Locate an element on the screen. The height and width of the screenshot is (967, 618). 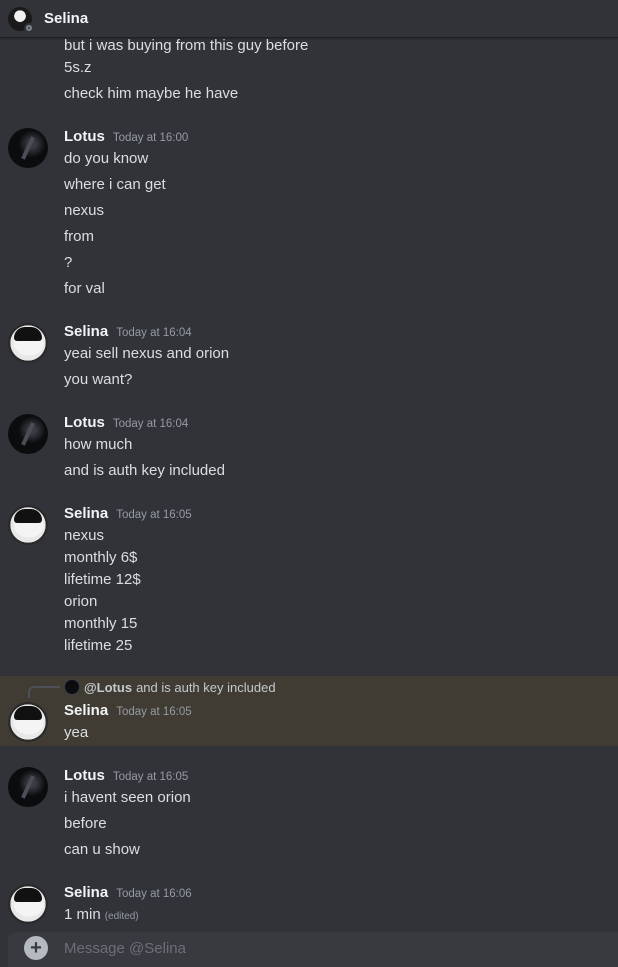
message-line: 5s.z is located at coordinates (78, 67).